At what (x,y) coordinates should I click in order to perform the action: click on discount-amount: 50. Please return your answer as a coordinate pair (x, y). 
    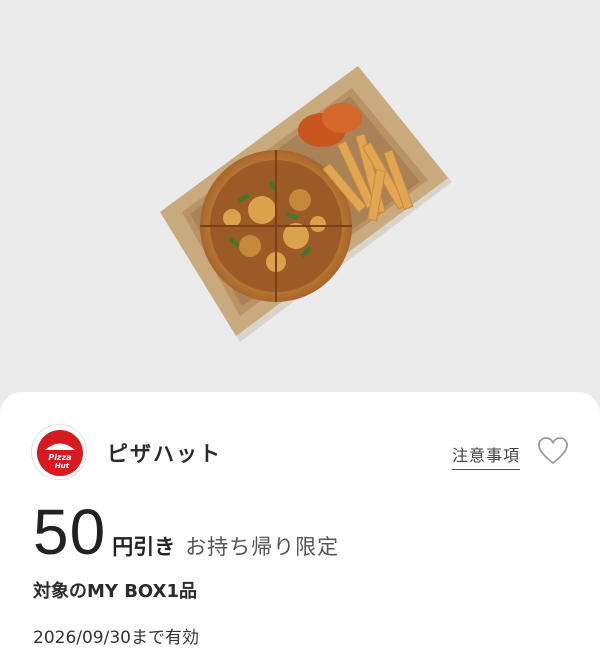
    Looking at the image, I should click on (70, 532).